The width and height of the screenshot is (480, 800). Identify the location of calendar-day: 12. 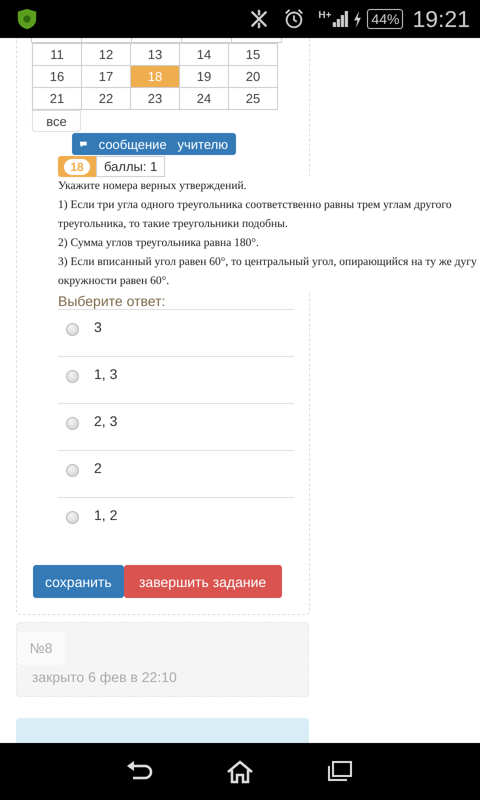
(106, 55).